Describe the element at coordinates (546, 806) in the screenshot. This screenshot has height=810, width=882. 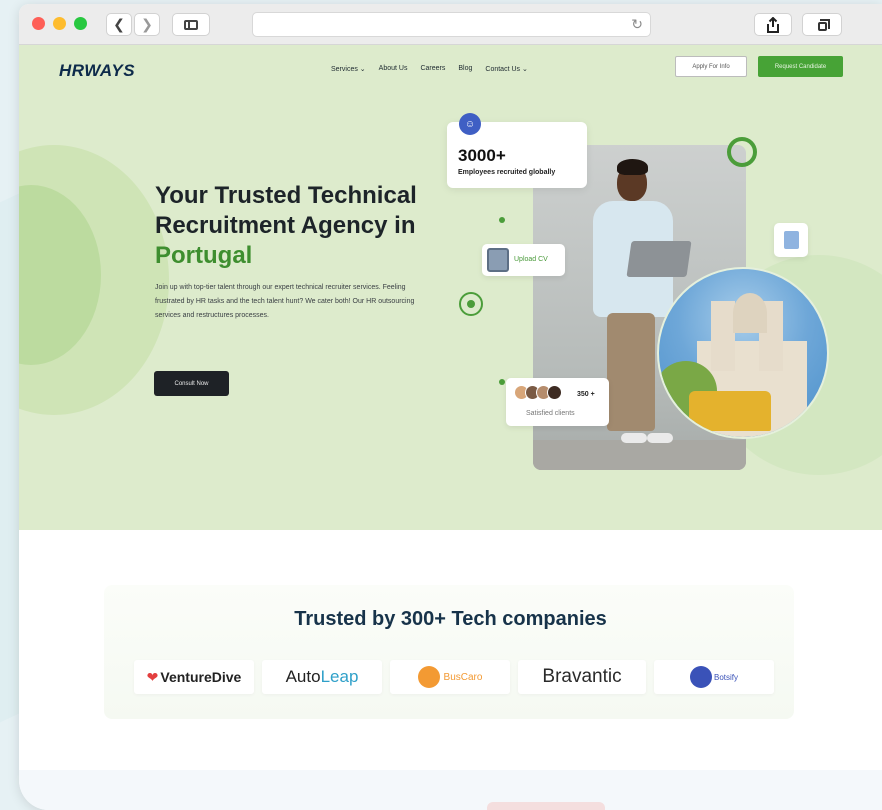
I see `peek-card` at that location.